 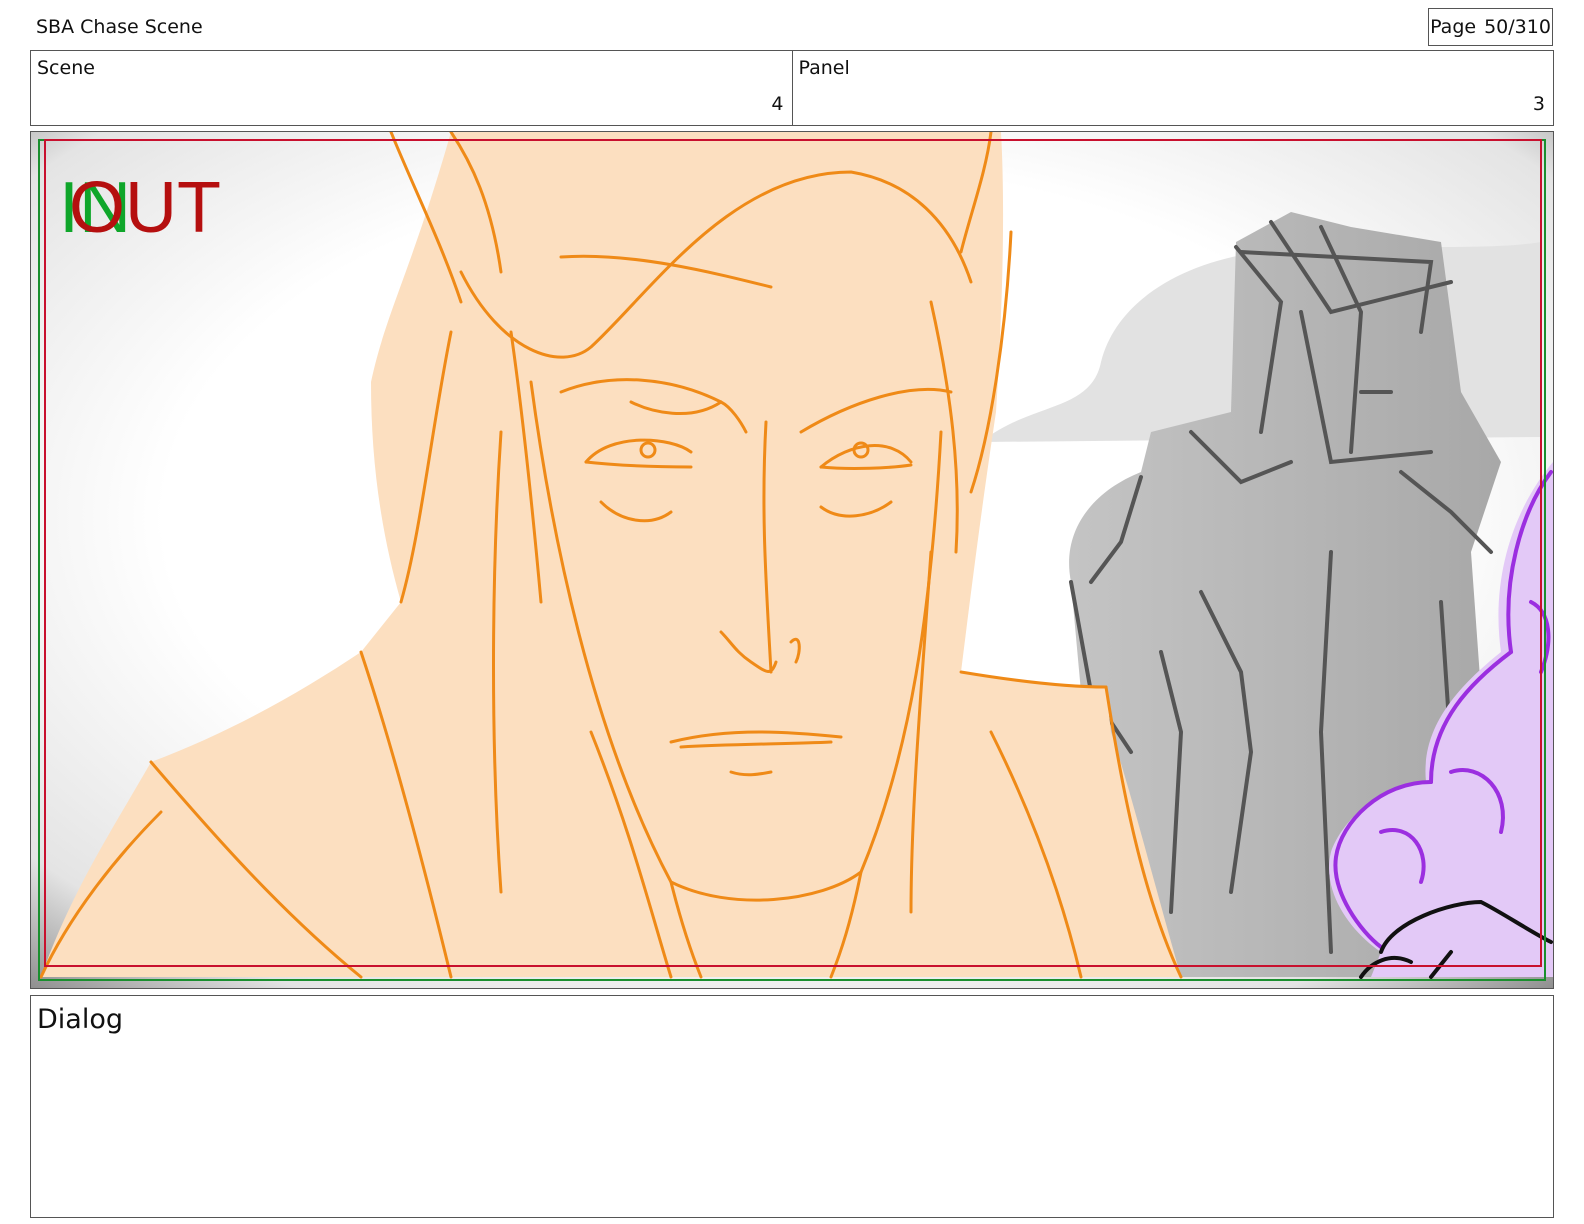 I want to click on dialog-label: Dialog, so click(x=80, y=1019).